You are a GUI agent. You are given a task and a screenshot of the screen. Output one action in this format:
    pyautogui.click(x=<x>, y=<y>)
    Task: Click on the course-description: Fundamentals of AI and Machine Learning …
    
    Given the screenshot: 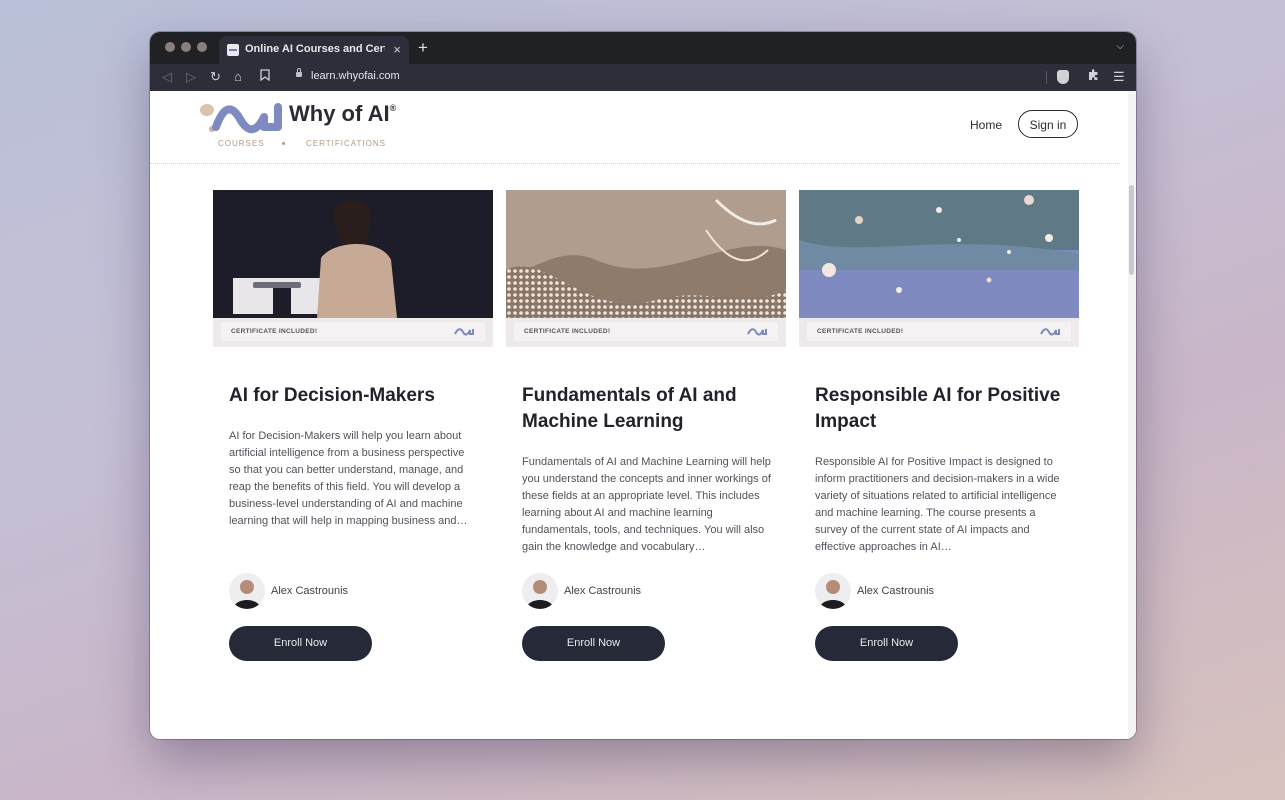 What is the action you would take?
    pyautogui.click(x=646, y=504)
    